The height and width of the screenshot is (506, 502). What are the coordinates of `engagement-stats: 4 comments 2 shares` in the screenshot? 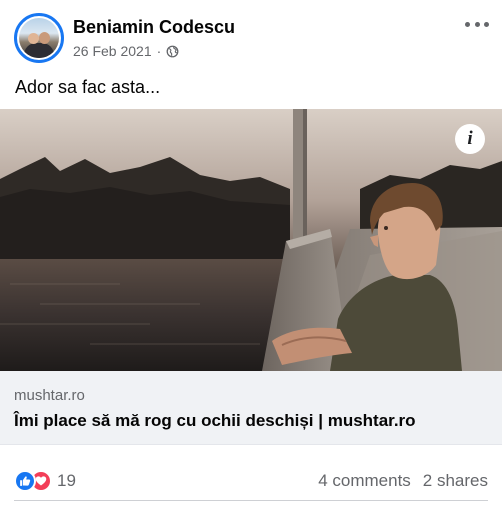 It's located at (403, 481).